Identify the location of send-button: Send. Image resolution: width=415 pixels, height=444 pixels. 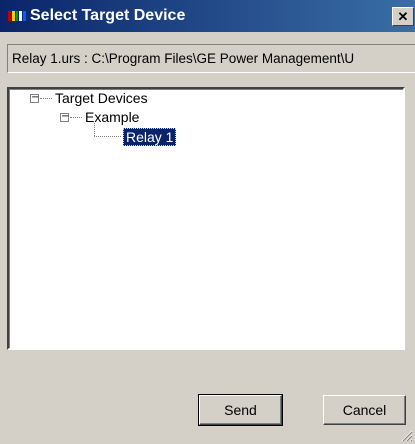
(240, 410).